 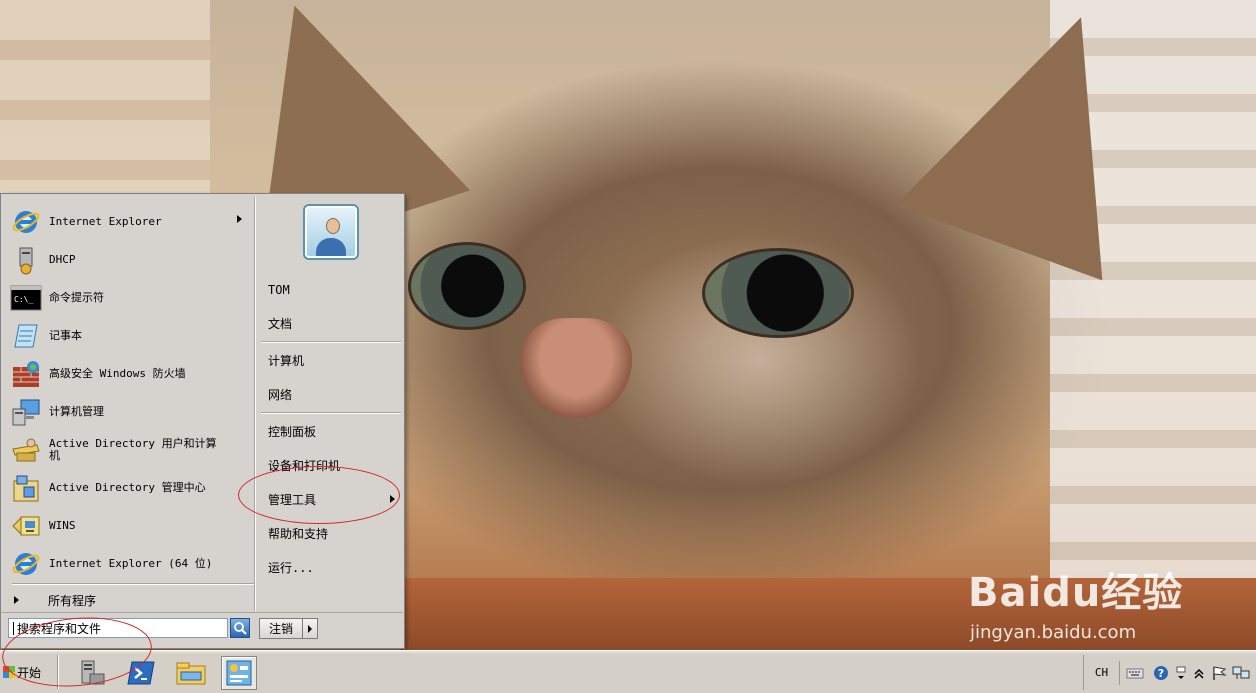 I want to click on place-devices-printers: 设备和打印机, so click(x=331, y=465).